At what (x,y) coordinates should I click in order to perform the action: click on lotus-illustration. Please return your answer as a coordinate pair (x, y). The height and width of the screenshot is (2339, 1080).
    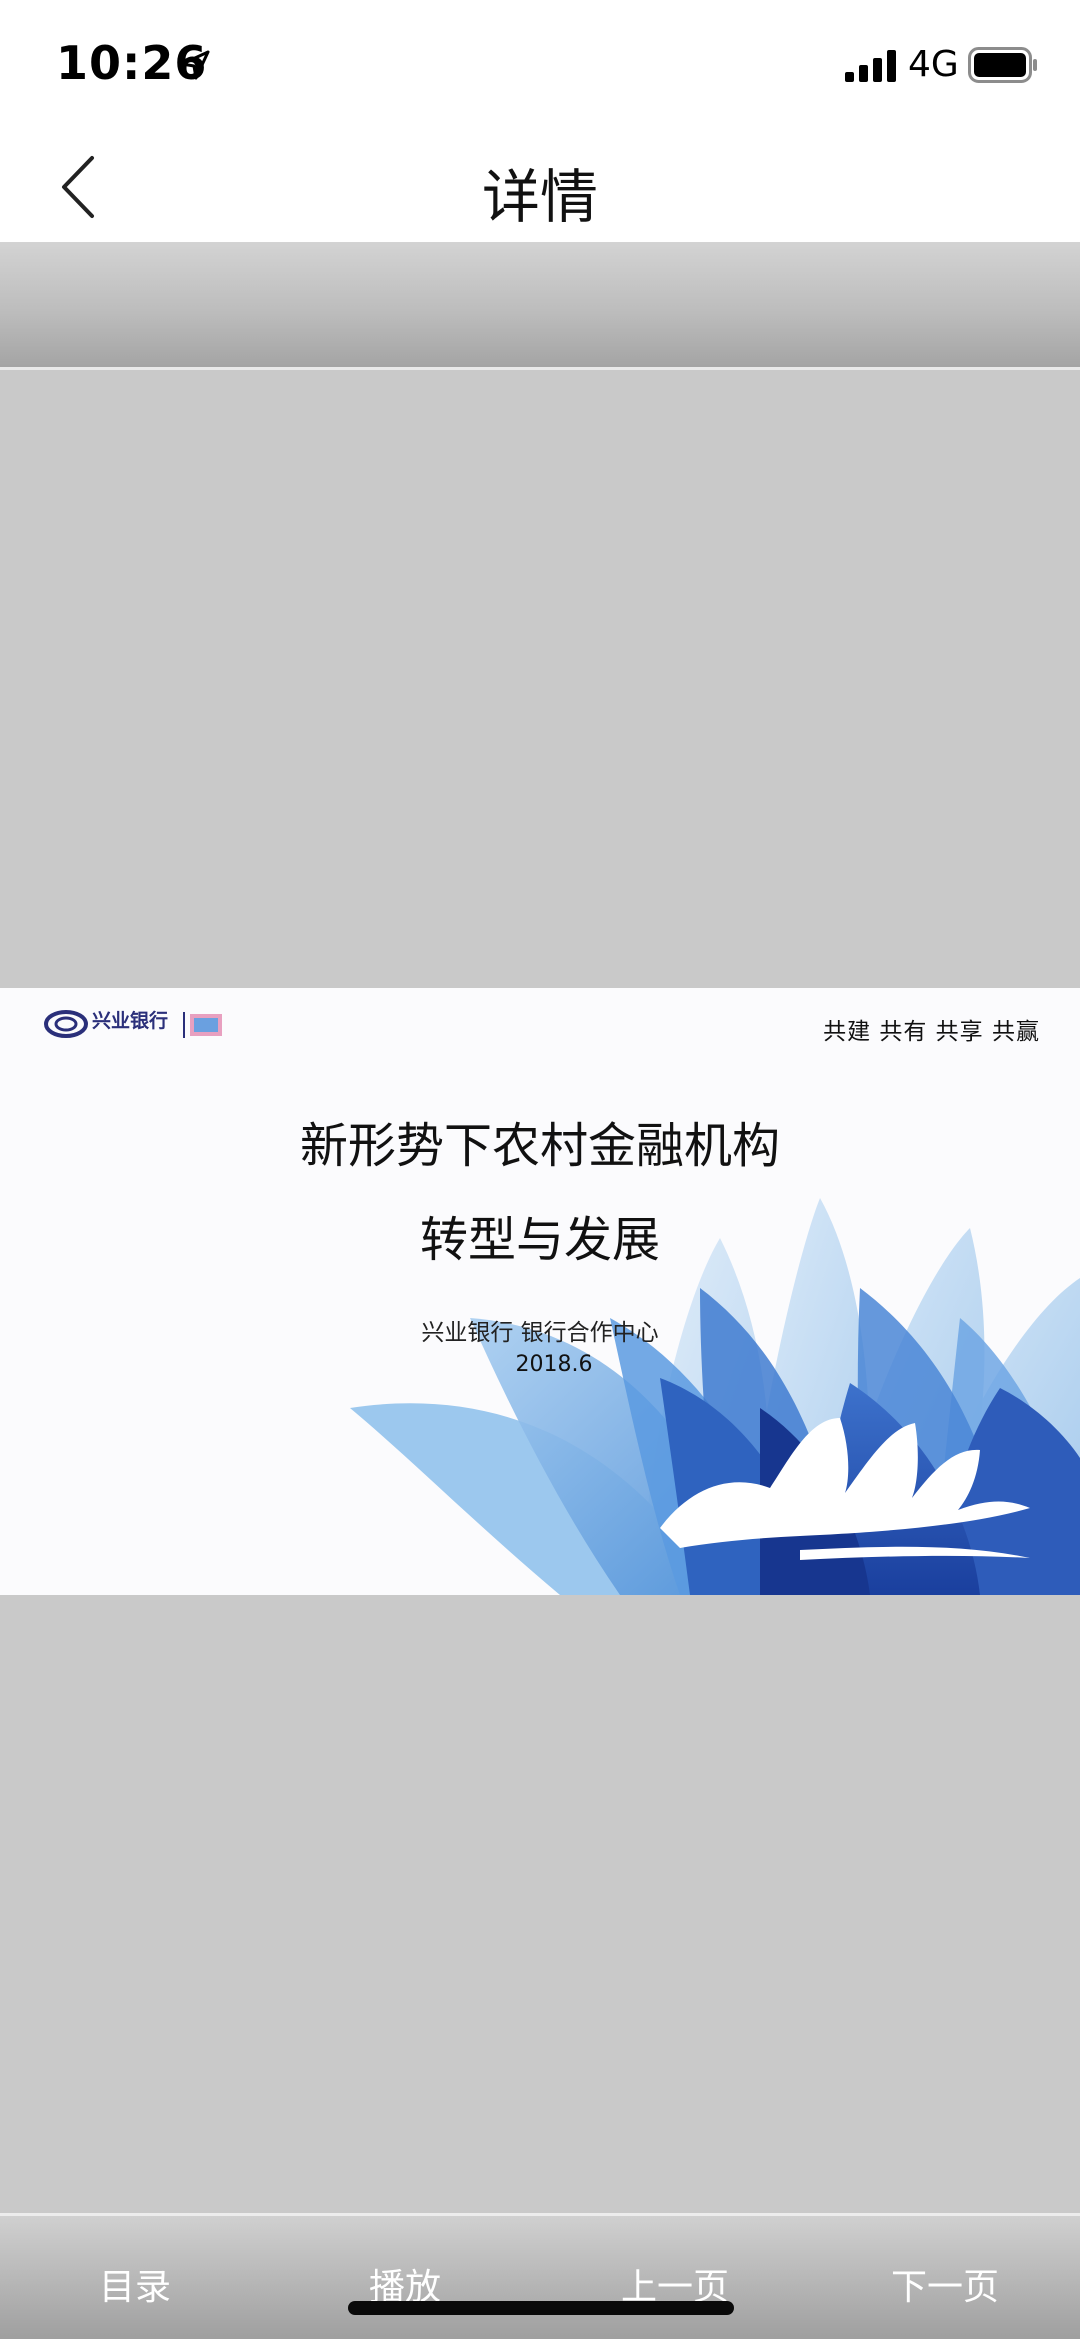
    Looking at the image, I should click on (715, 1396).